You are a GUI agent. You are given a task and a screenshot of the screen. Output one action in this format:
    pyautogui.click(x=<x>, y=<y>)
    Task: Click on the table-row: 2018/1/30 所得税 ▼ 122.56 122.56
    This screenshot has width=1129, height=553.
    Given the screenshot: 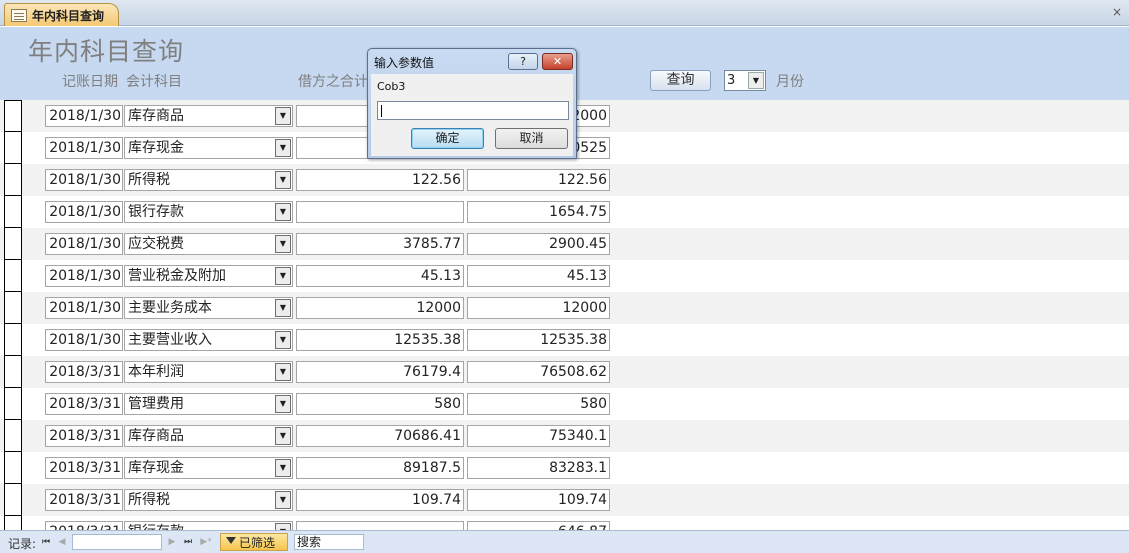 What is the action you would take?
    pyautogui.click(x=564, y=180)
    